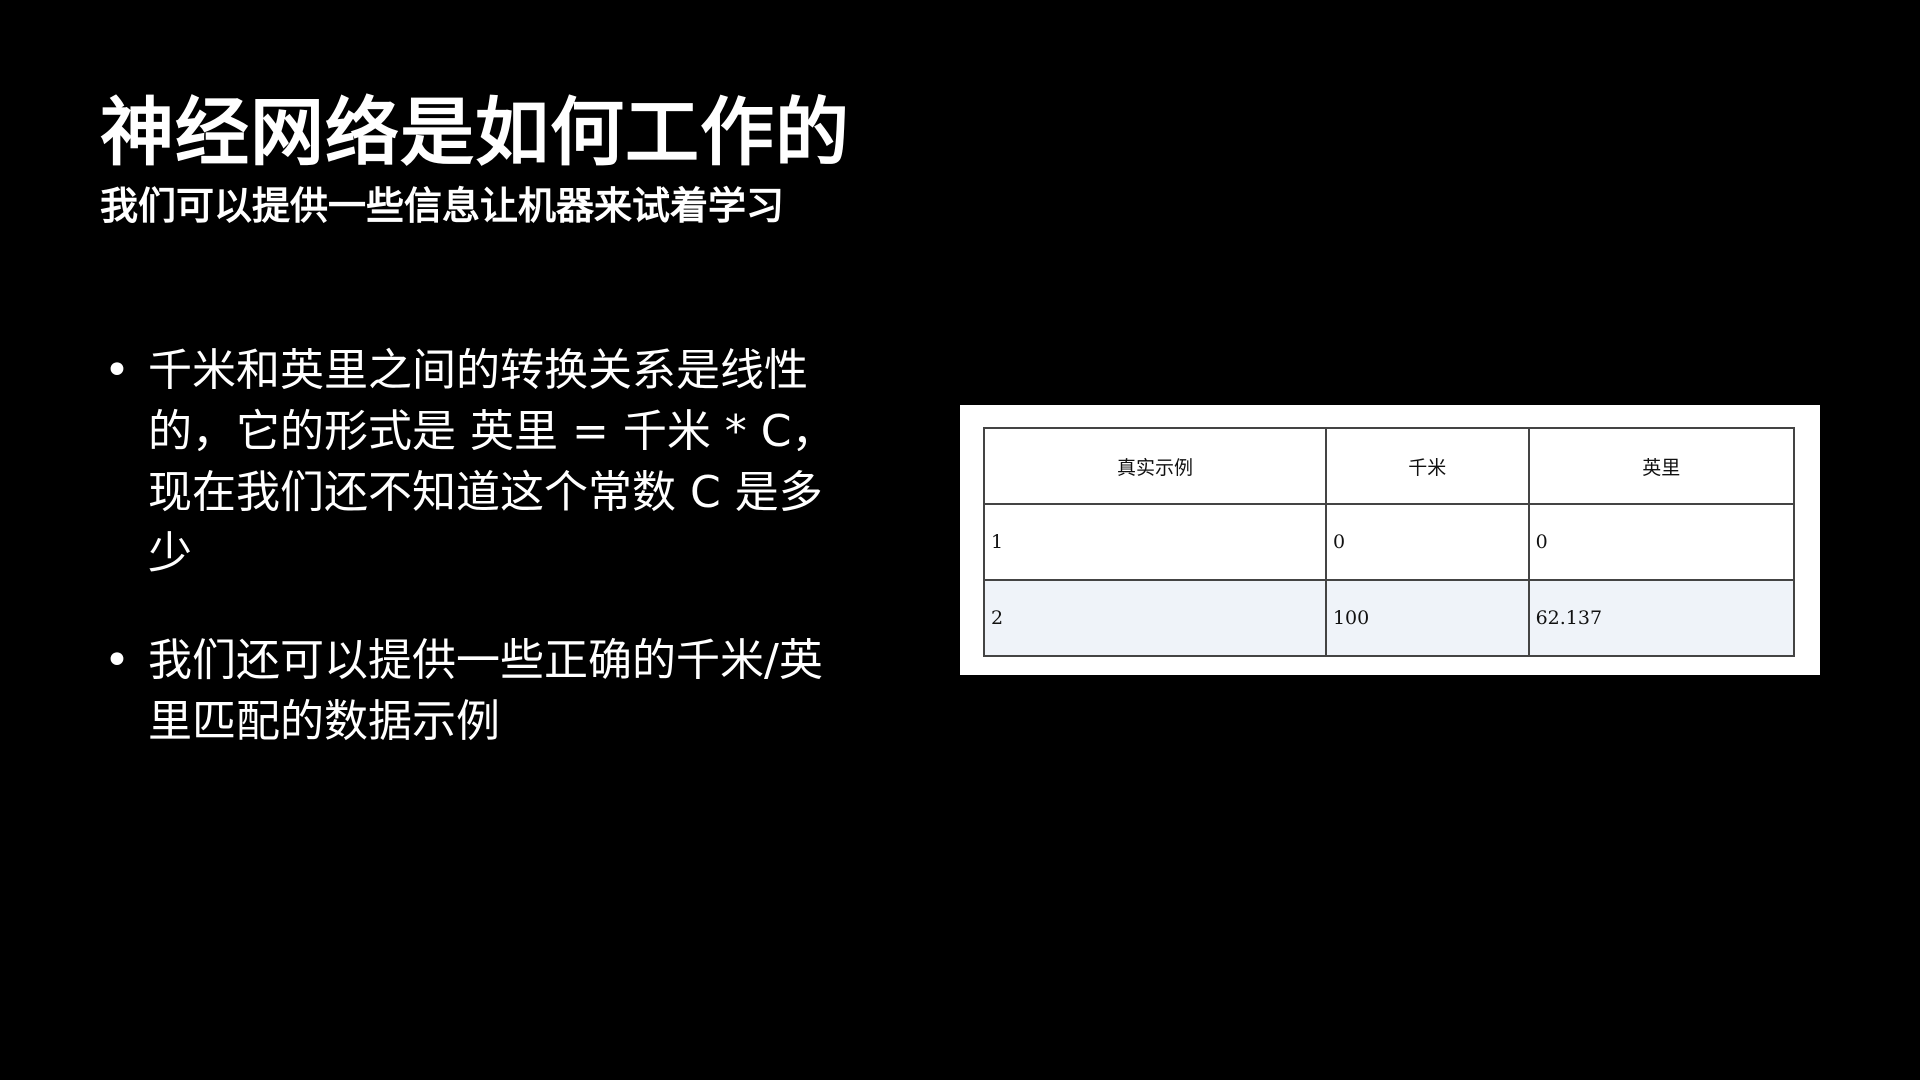  What do you see at coordinates (1661, 466) in the screenshot?
I see `header-miles: 英里` at bounding box center [1661, 466].